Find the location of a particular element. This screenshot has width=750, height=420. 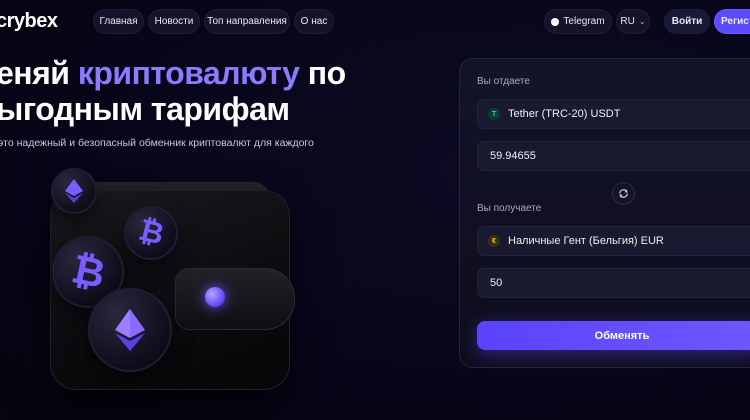

telegram-label: Telegram is located at coordinates (584, 21).